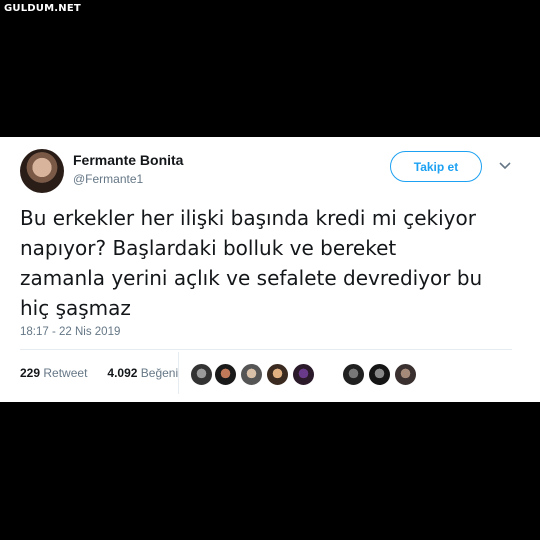 This screenshot has height=540, width=540. Describe the element at coordinates (436, 166) in the screenshot. I see `follow-button: Takip et` at that location.